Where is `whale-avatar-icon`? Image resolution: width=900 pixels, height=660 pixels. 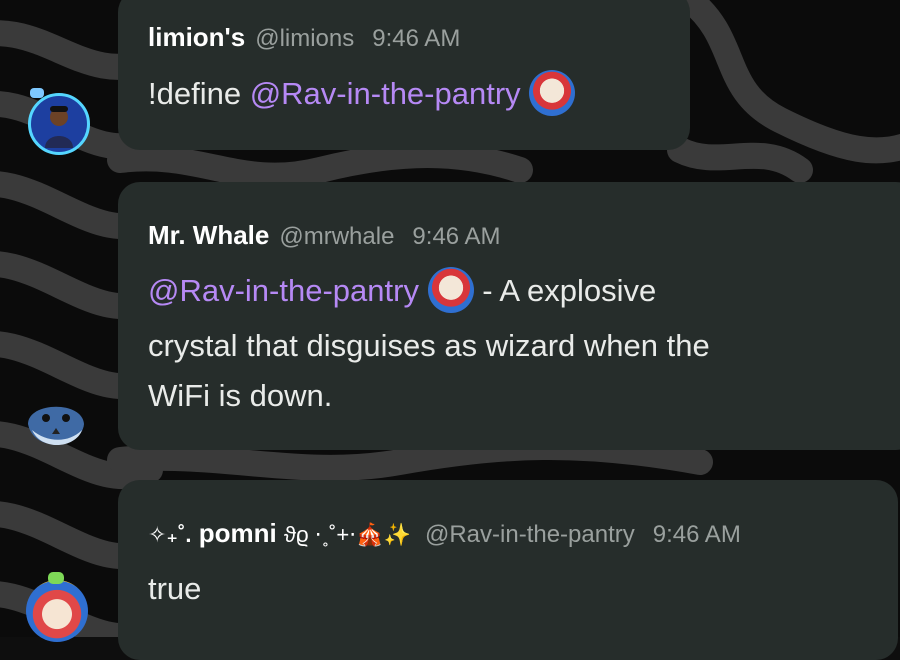
whale-avatar-icon is located at coordinates (56, 426).